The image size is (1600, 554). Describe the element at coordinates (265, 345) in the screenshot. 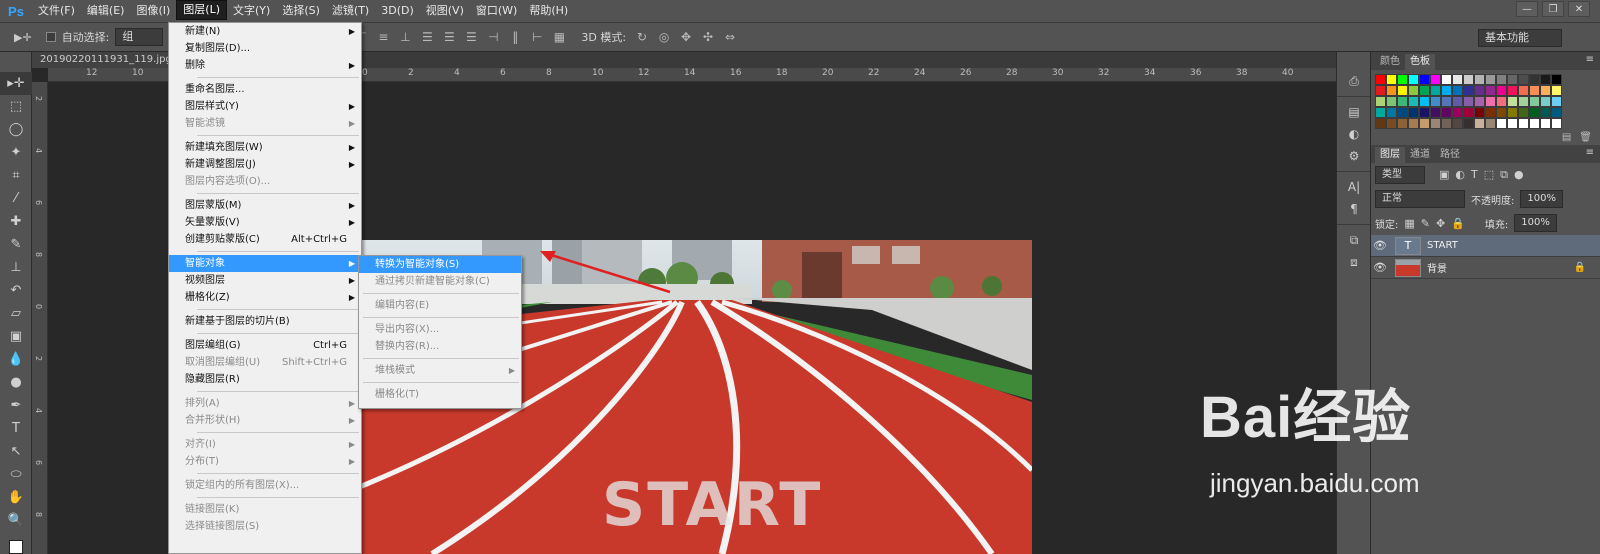

I see `layer-menu-item: 图层编组(G) Ctrl+G` at that location.